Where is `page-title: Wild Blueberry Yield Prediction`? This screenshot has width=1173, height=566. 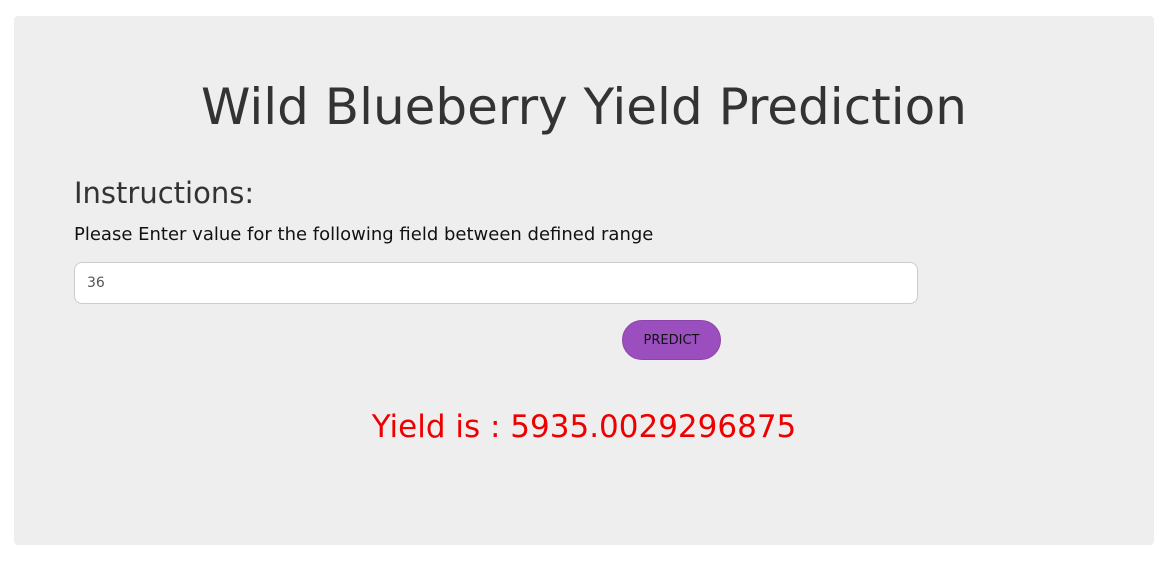 page-title: Wild Blueberry Yield Prediction is located at coordinates (584, 107).